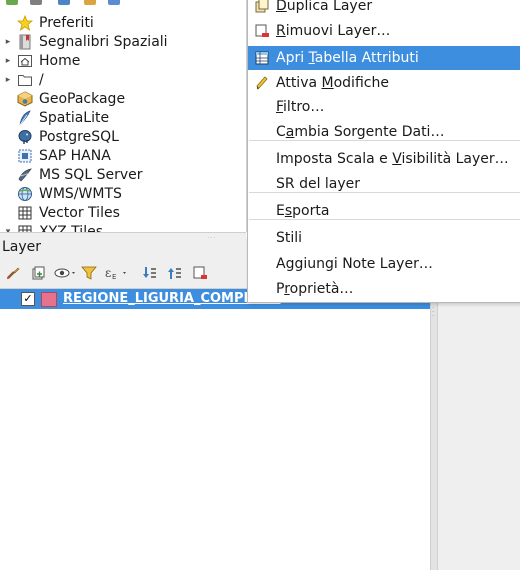 Image resolution: width=520 pixels, height=571 pixels. What do you see at coordinates (38, 273) in the screenshot?
I see `add-group-icon` at bounding box center [38, 273].